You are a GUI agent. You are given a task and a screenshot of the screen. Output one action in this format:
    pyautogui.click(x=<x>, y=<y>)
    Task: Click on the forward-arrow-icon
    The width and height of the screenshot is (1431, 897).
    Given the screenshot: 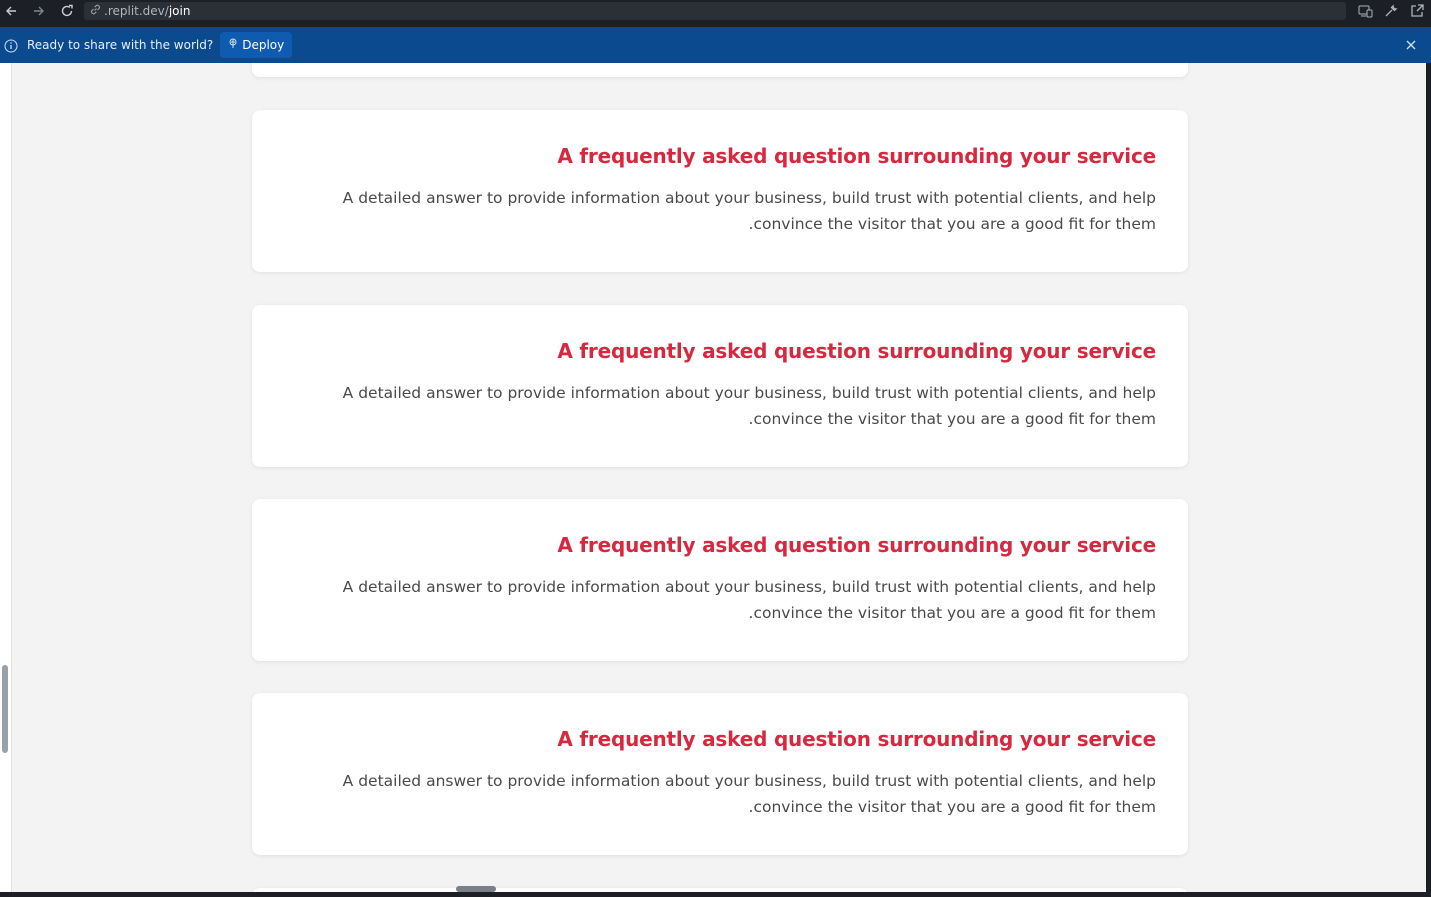 What is the action you would take?
    pyautogui.click(x=39, y=11)
    